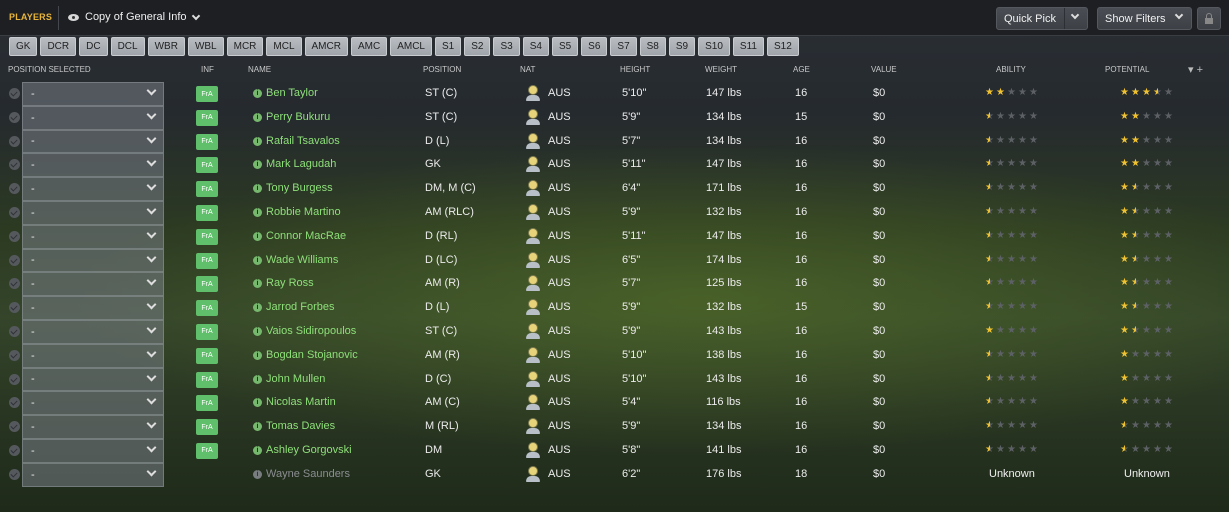 This screenshot has width=1229, height=512. I want to click on position-filter-chip: DCL, so click(127, 46).